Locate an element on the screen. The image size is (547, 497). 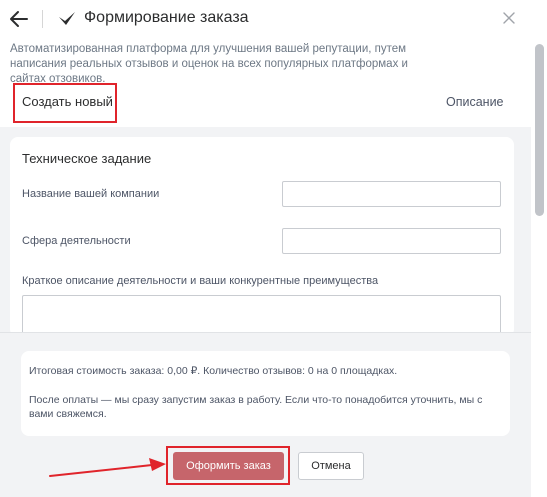
activity-field-label: Сфера деятельности is located at coordinates (76, 241).